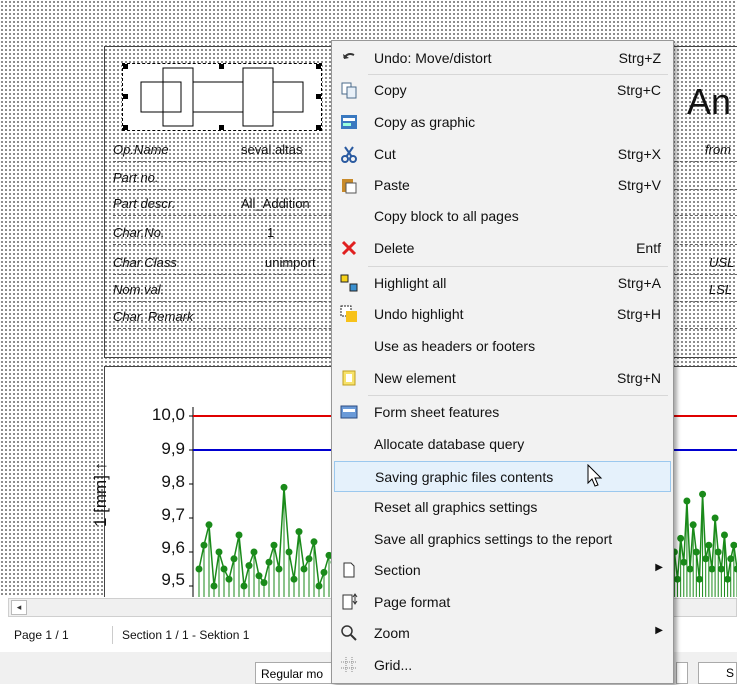 The image size is (737, 685). What do you see at coordinates (502, 602) in the screenshot?
I see `menu-item-page-format: Page format` at bounding box center [502, 602].